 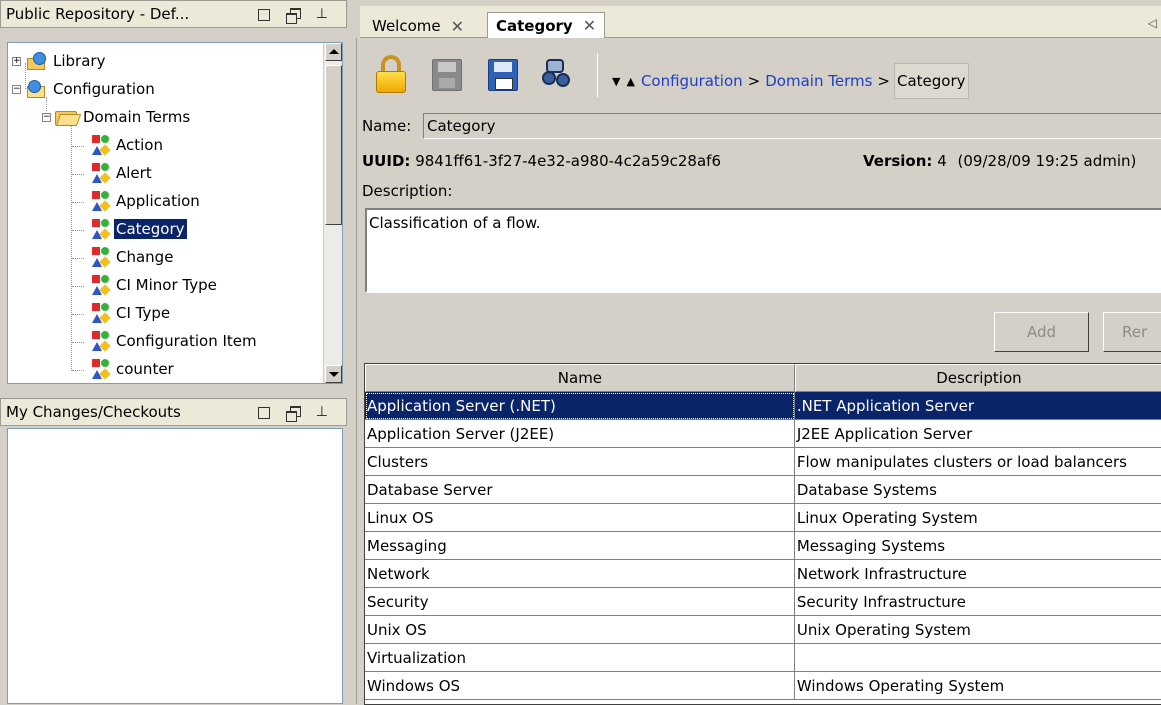 I want to click on column-header-description: Description, so click(x=977, y=378).